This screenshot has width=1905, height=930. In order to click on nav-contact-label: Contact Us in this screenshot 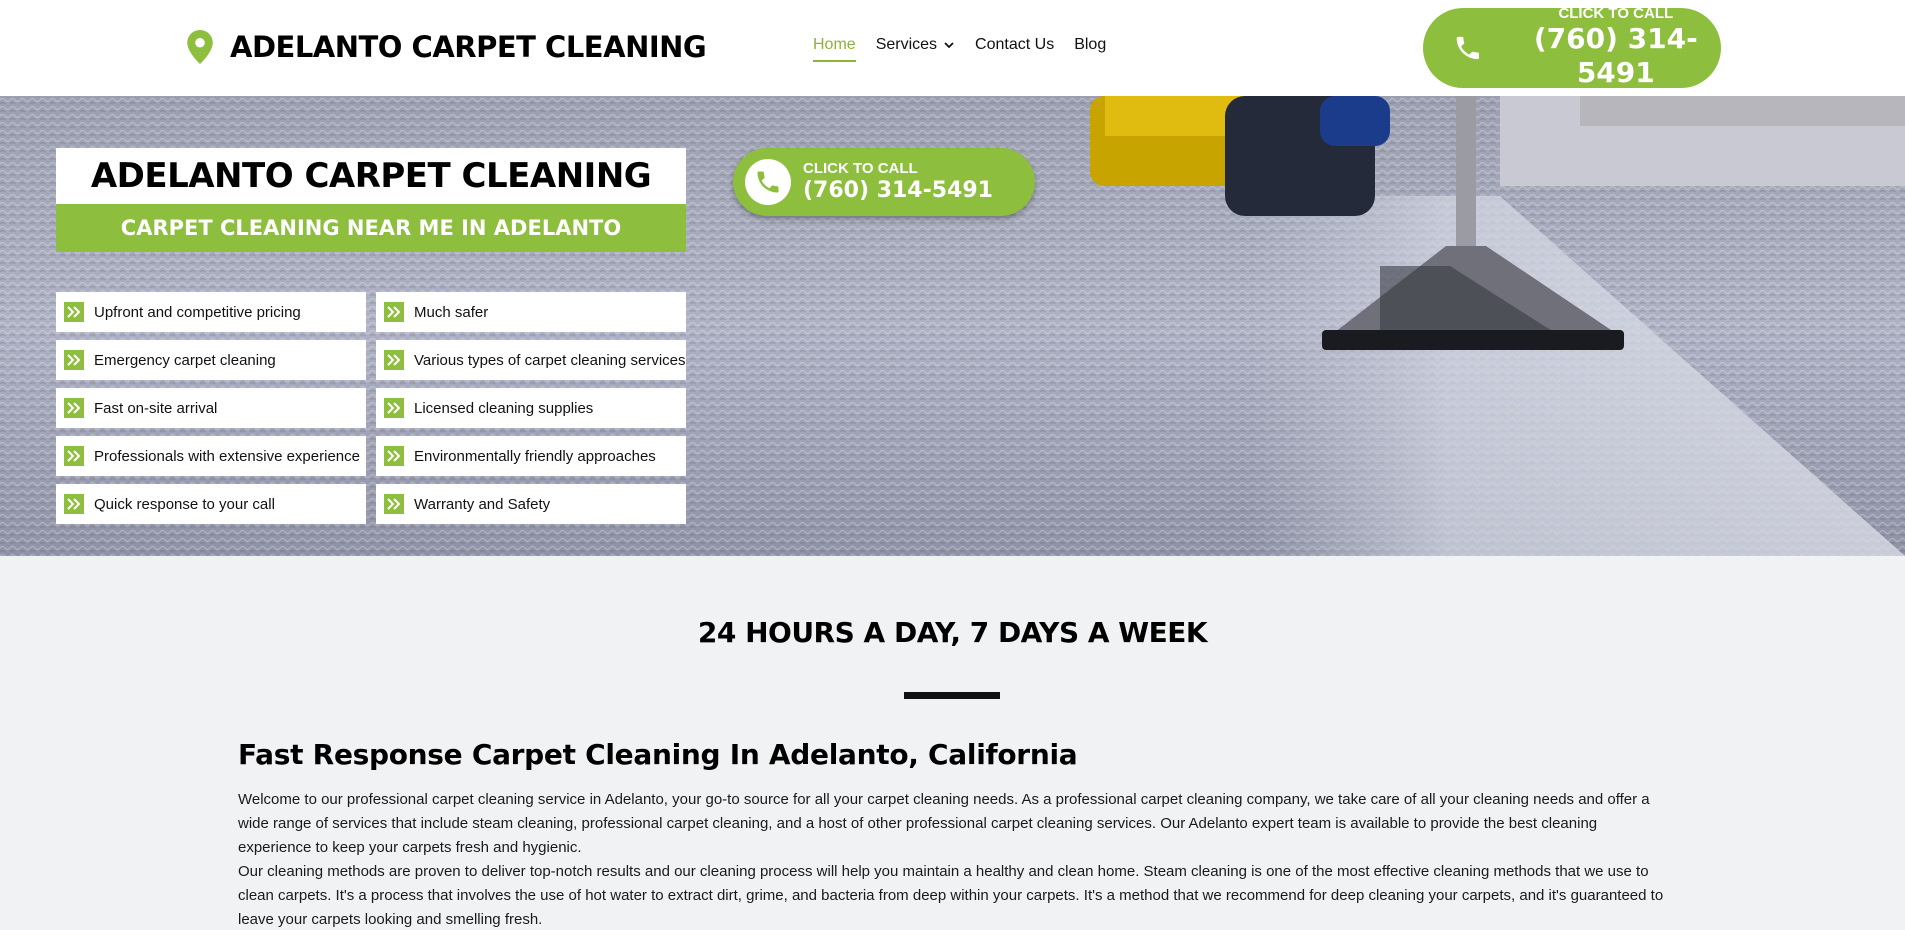, I will do `click(1015, 44)`.